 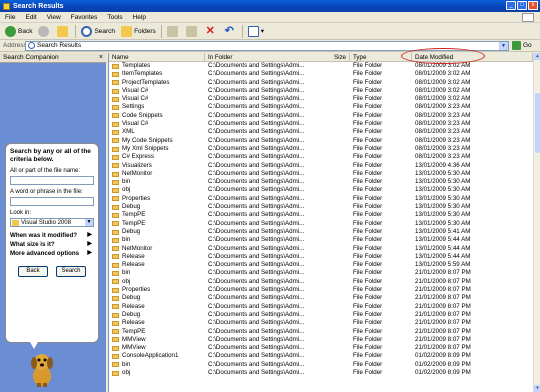 What do you see at coordinates (256, 31) in the screenshot?
I see `views-button: ▾` at bounding box center [256, 31].